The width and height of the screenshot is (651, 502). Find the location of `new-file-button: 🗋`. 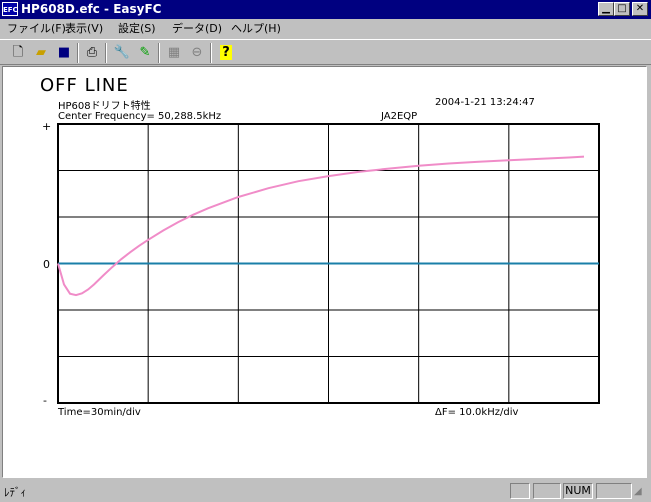

new-file-button: 🗋 is located at coordinates (18, 53).